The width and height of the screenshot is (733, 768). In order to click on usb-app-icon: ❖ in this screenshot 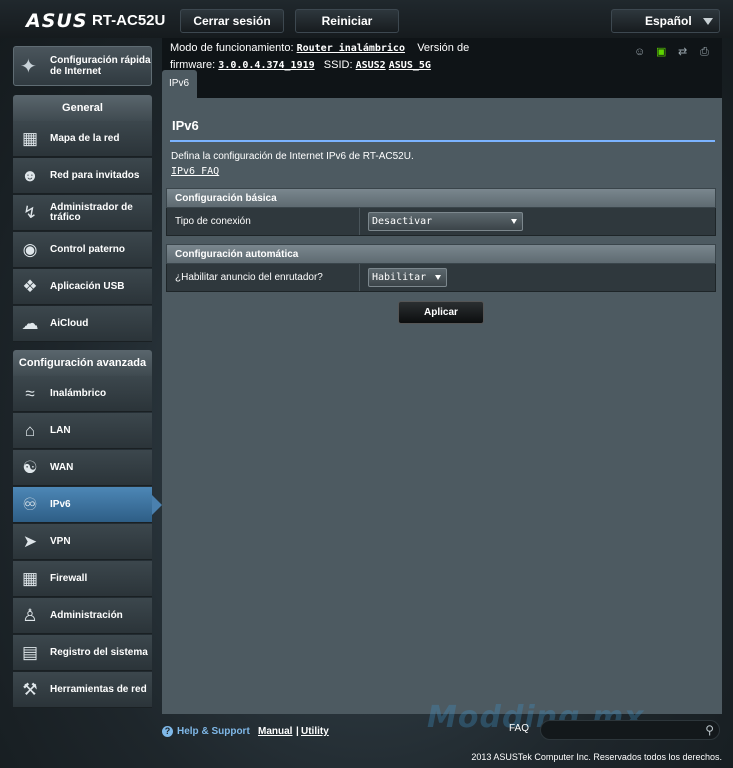, I will do `click(30, 286)`.